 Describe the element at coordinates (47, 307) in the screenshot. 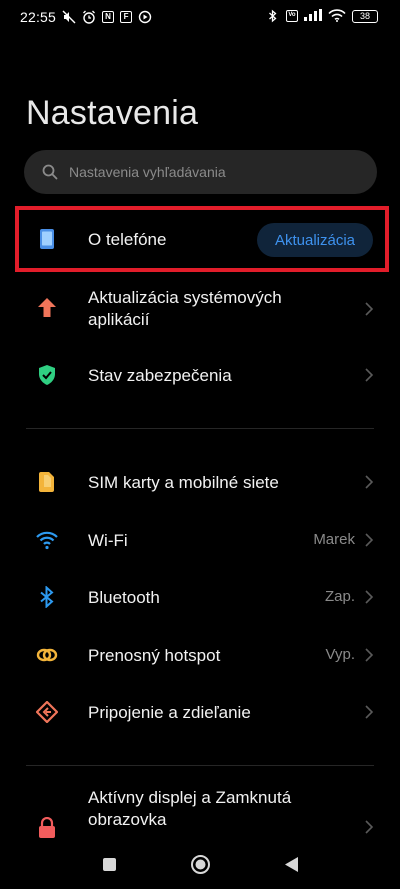

I see `update-arrow-icon` at that location.